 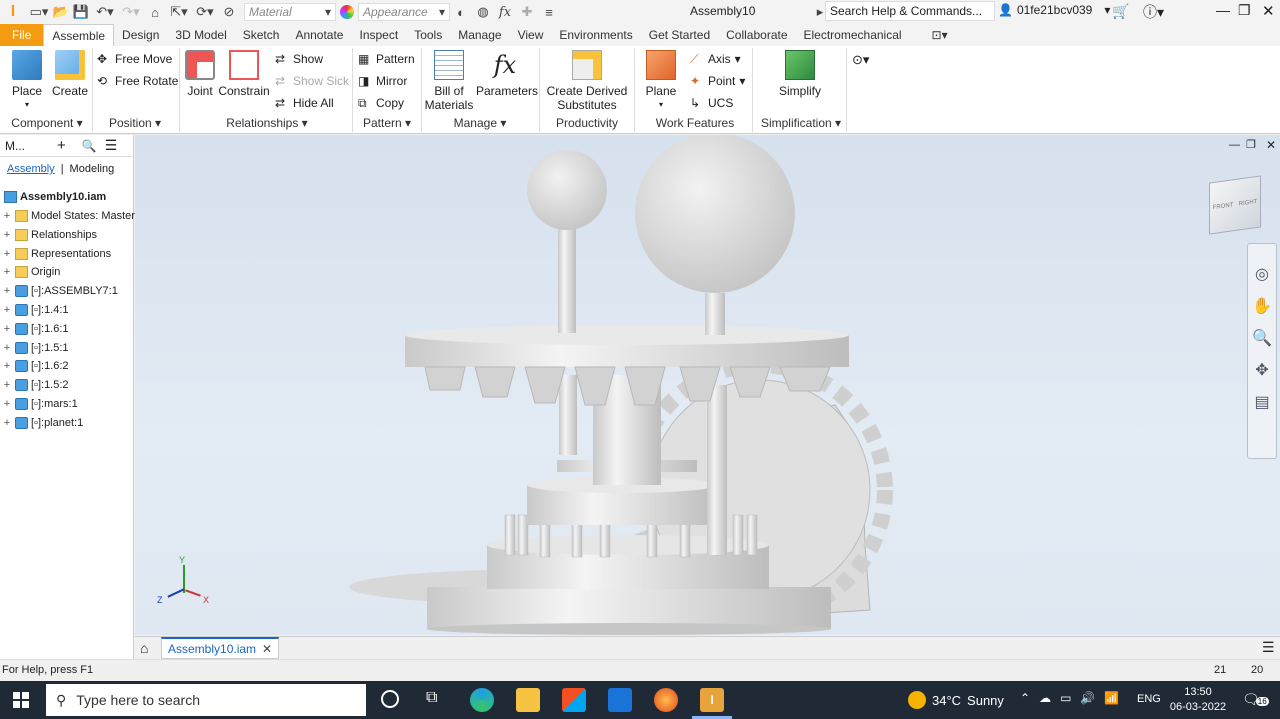 I want to click on fx-icon: fx, so click(x=505, y=12).